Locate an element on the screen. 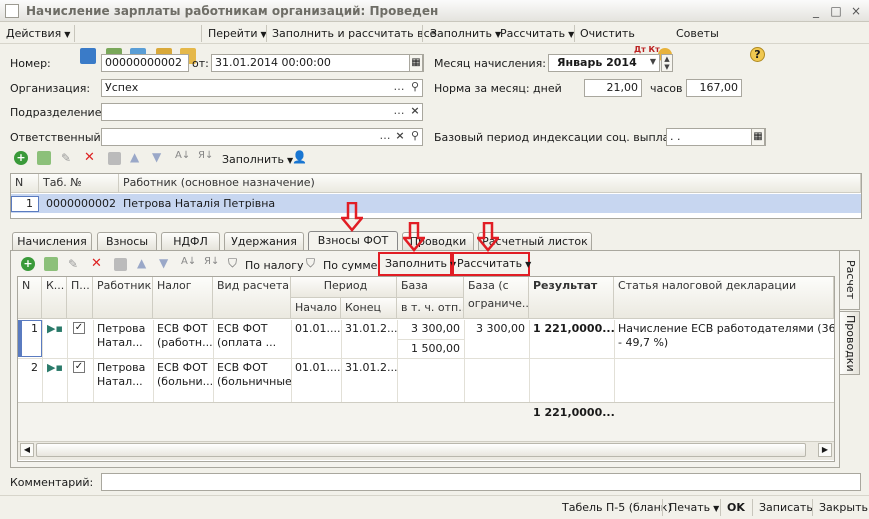 The height and width of the screenshot is (519, 869). tab-accruals: Начисления is located at coordinates (52, 241).